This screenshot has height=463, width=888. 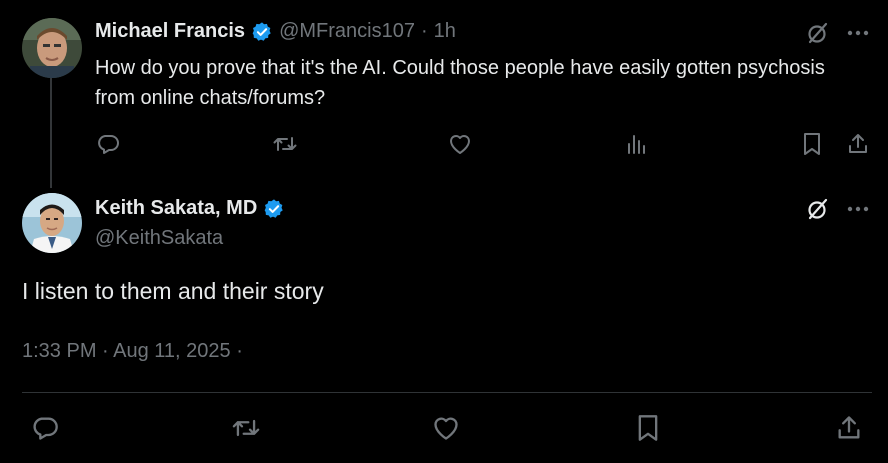 What do you see at coordinates (52, 48) in the screenshot?
I see `avatar-michael-francis` at bounding box center [52, 48].